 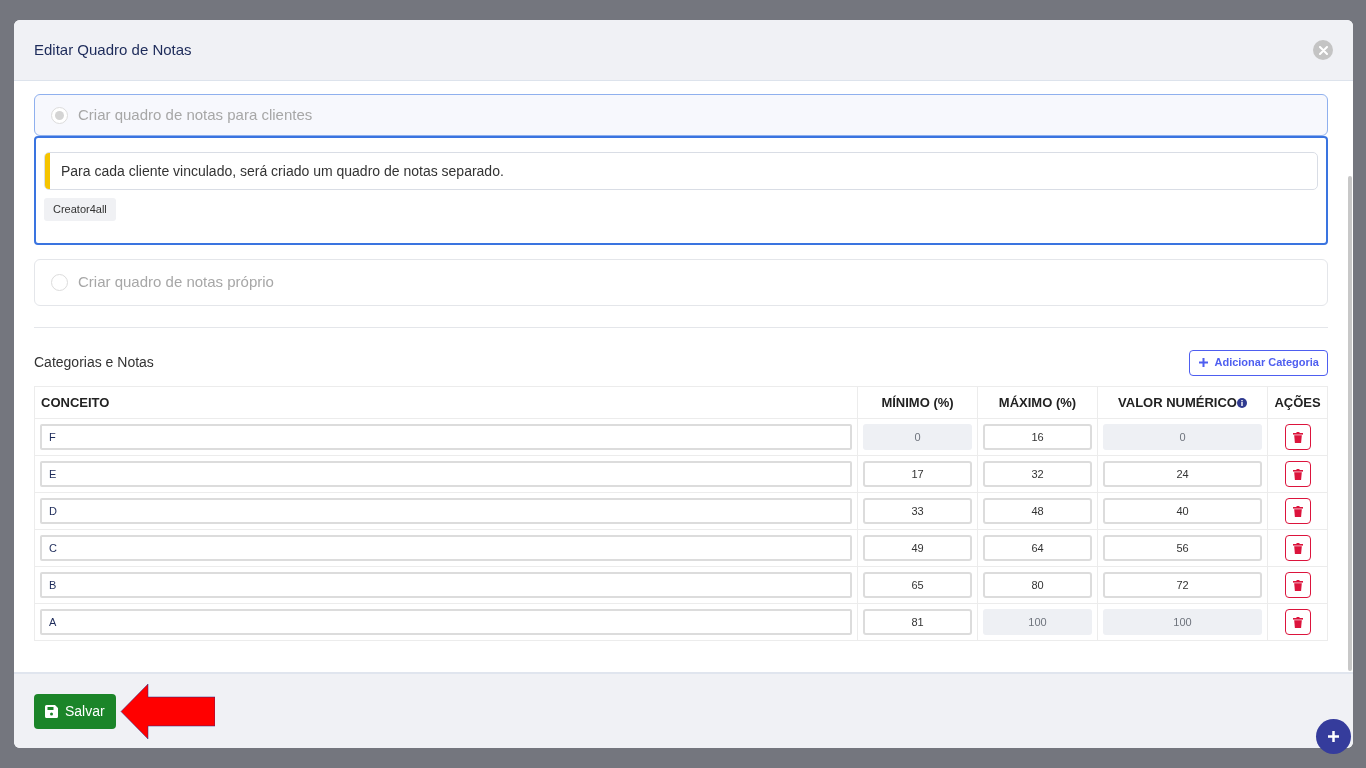 I want to click on number-field: 64, so click(x=1037, y=548).